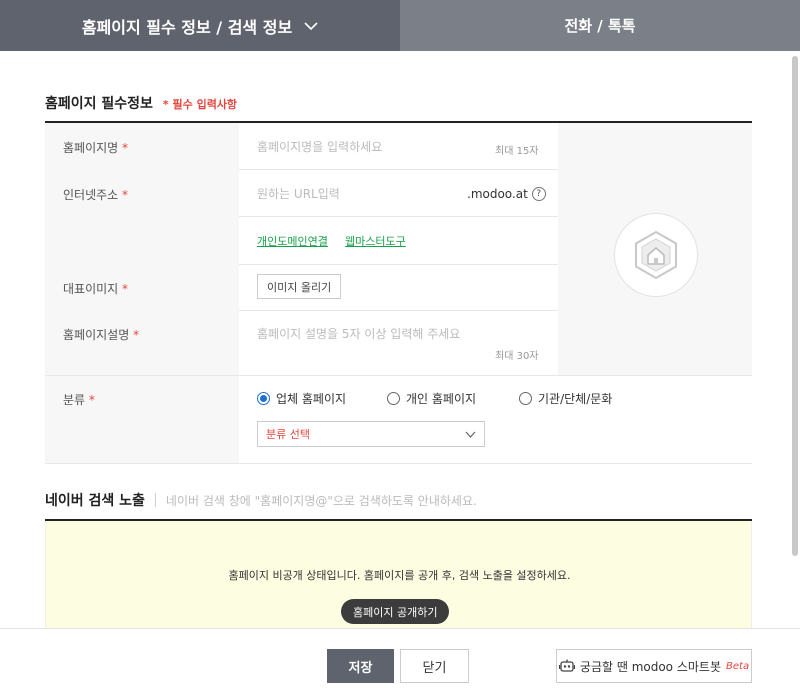 The image size is (800, 699). I want to click on category-label: 분류 *, so click(79, 400).